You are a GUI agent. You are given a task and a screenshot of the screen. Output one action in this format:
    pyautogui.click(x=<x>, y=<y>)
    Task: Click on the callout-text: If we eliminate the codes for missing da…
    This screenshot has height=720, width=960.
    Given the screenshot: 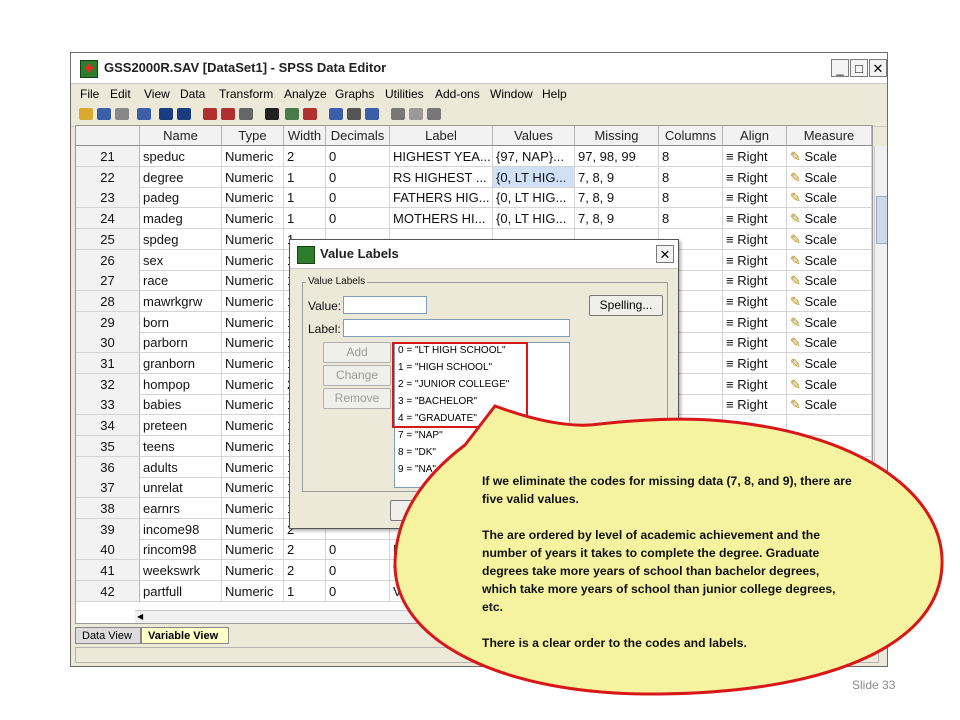 What is the action you would take?
    pyautogui.click(x=668, y=571)
    